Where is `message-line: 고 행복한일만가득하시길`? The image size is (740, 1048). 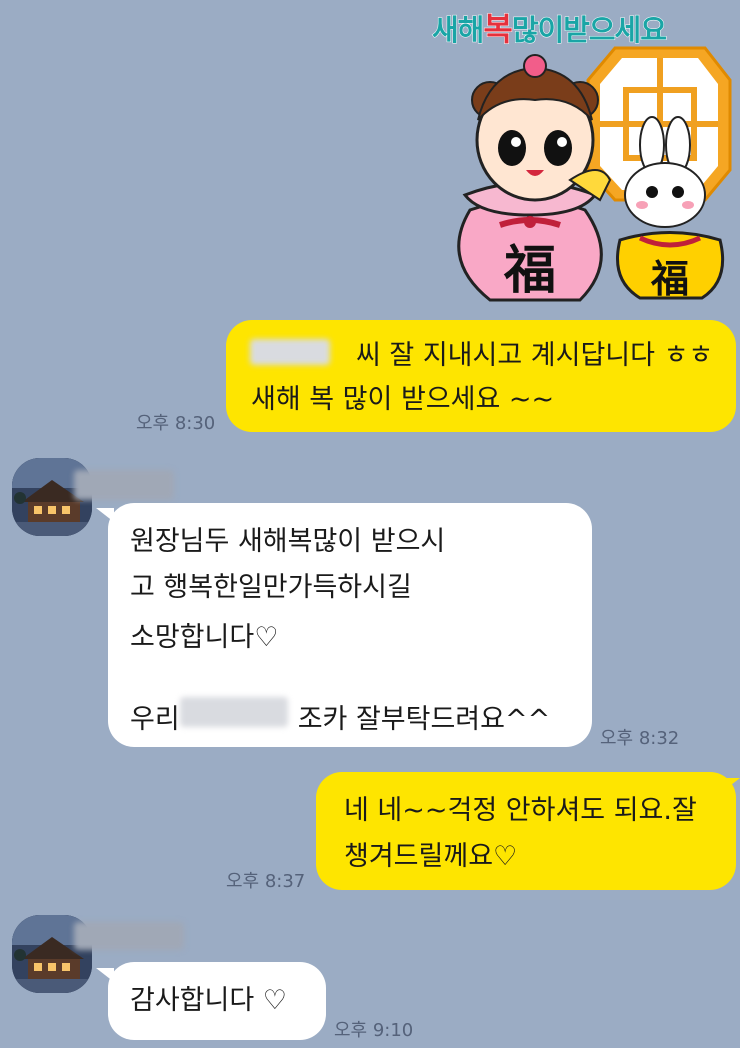 message-line: 고 행복한일만가득하시길 is located at coordinates (271, 587).